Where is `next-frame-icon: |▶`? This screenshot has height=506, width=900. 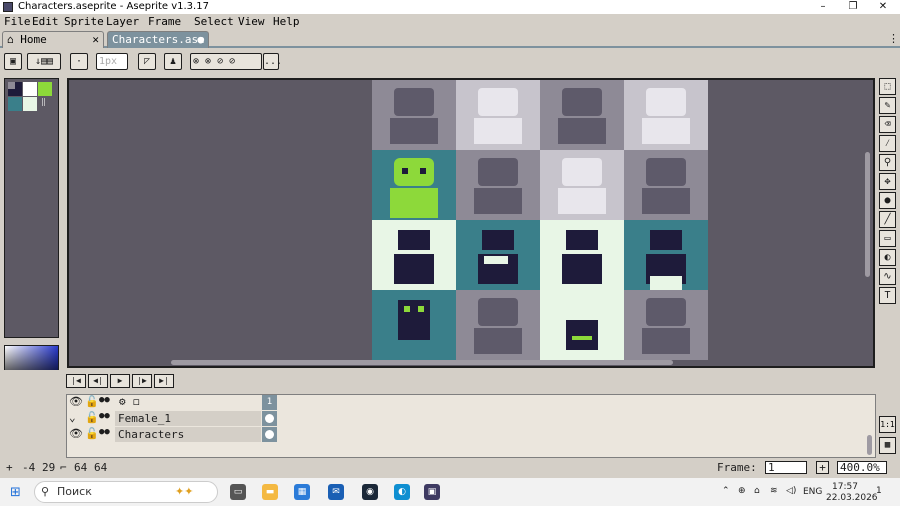 next-frame-icon: |▶ is located at coordinates (142, 381).